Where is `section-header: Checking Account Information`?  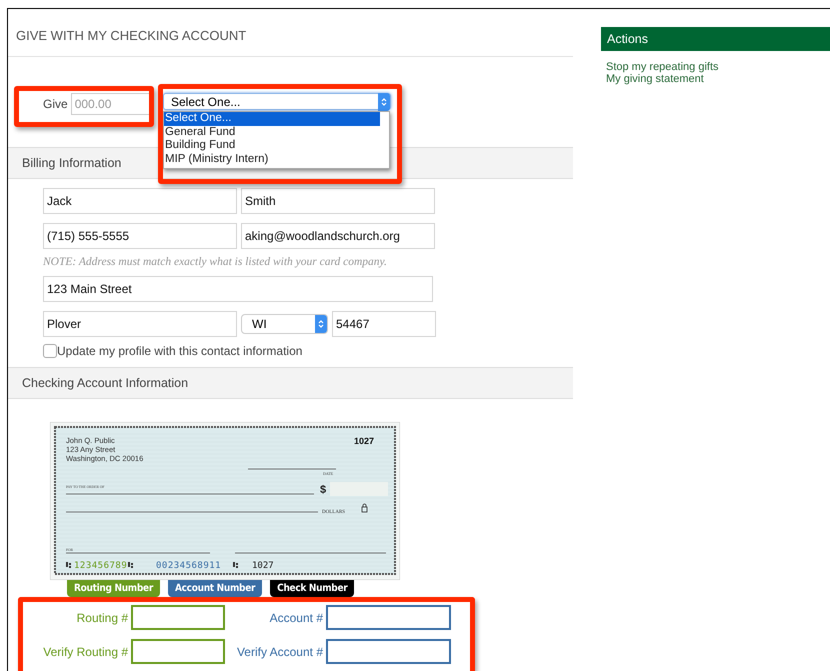 section-header: Checking Account Information is located at coordinates (290, 383).